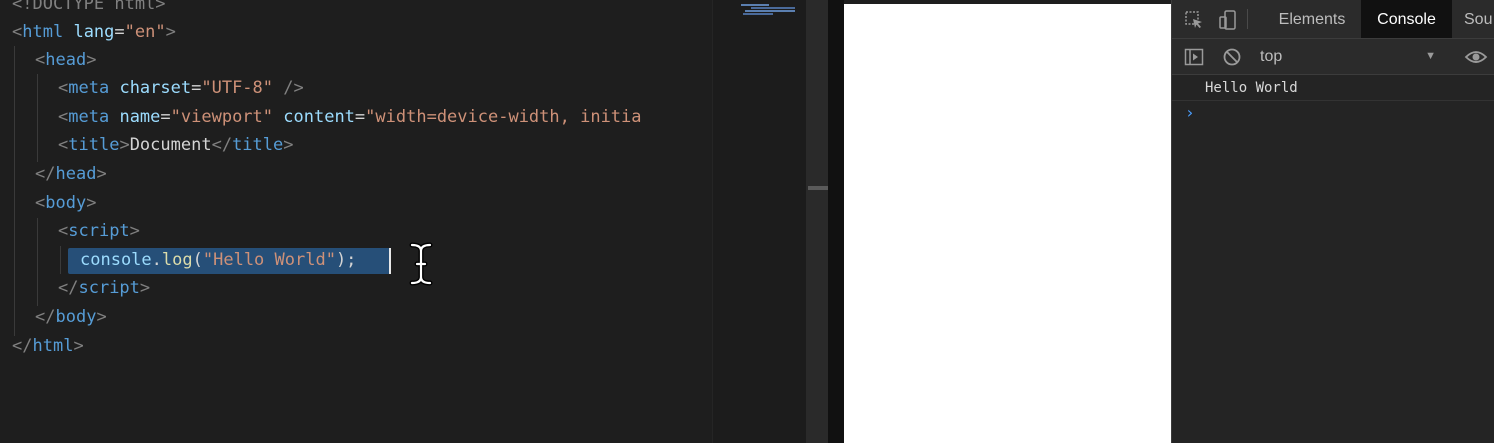 The height and width of the screenshot is (443, 1494). Describe the element at coordinates (759, 221) in the screenshot. I see `minimap` at that location.